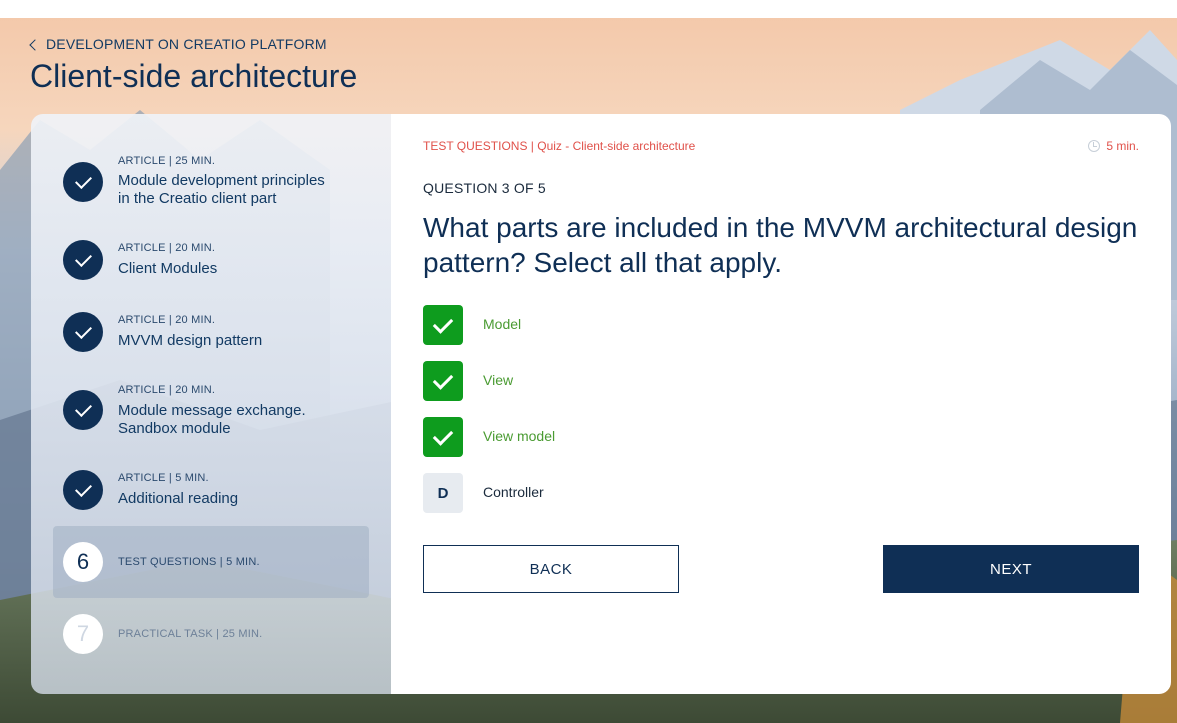 This screenshot has height=723, width=1177. Describe the element at coordinates (178, 498) in the screenshot. I see `item-title: Additional reading` at that location.